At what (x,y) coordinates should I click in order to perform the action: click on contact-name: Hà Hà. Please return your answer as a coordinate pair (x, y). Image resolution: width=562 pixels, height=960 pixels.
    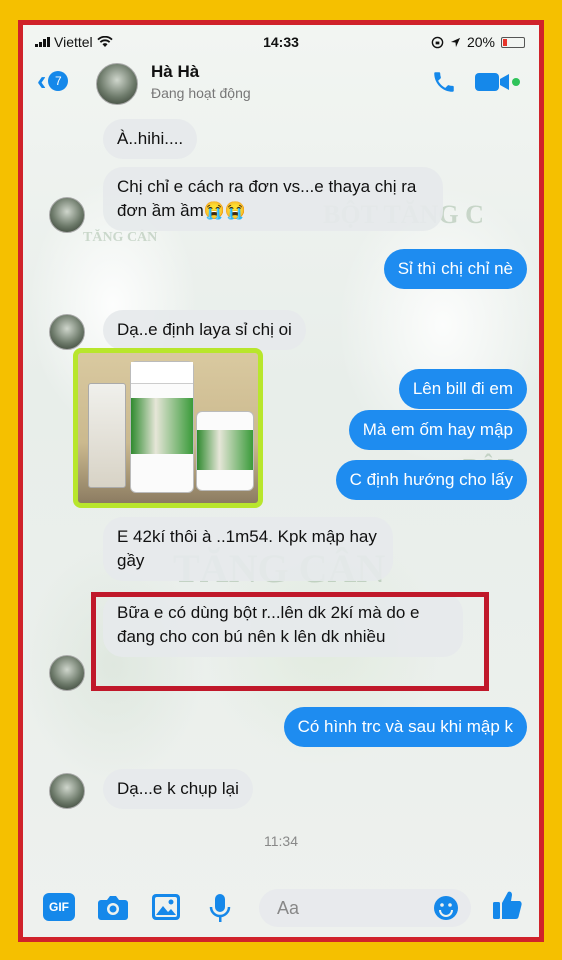
    Looking at the image, I should click on (175, 72).